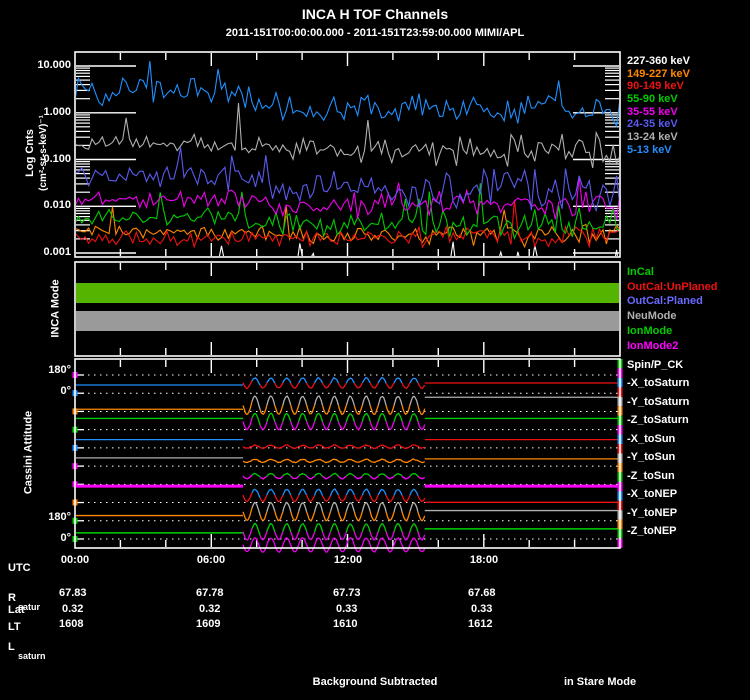 The width and height of the screenshot is (750, 700). Describe the element at coordinates (30, 153) in the screenshot. I see `p1-yaxis-label-line1: Log Cnts` at that location.